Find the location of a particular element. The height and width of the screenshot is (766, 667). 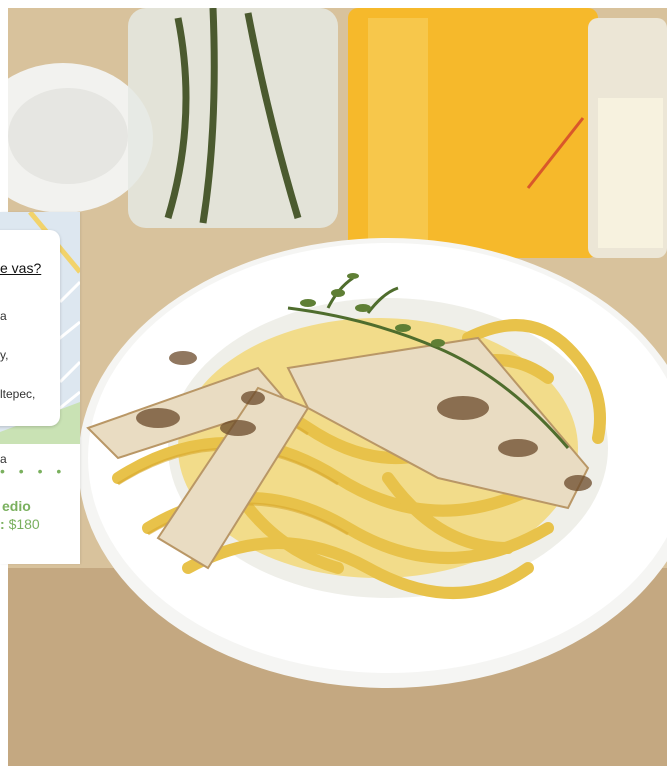

plan-name: edio is located at coordinates (16, 506).